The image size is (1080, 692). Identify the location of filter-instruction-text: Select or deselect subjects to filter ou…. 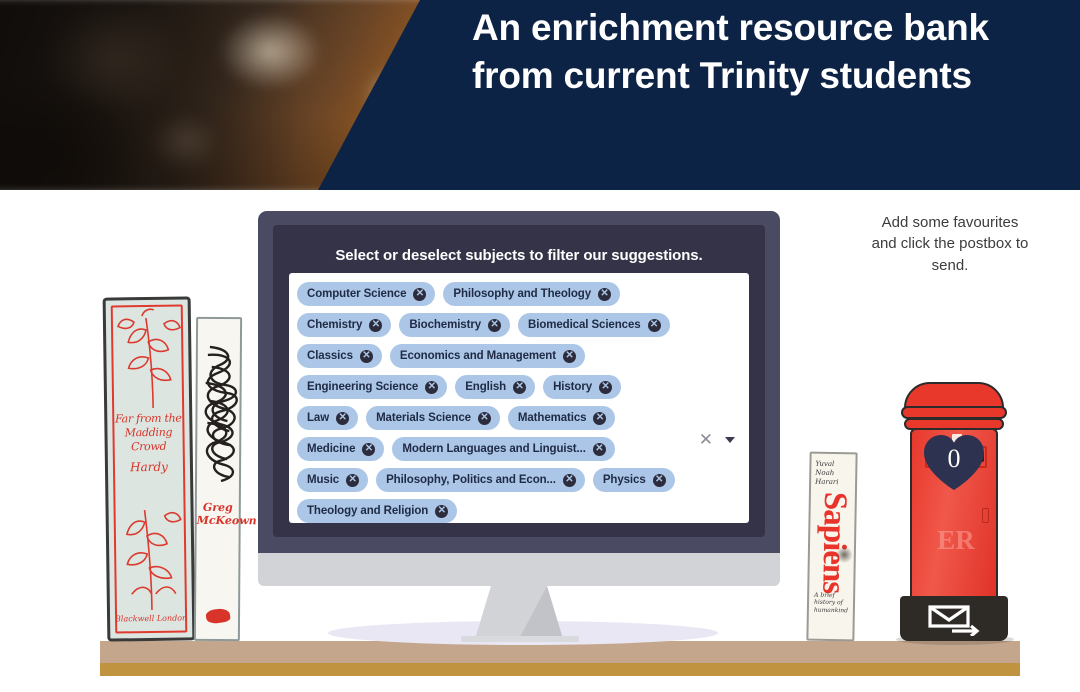
(519, 255).